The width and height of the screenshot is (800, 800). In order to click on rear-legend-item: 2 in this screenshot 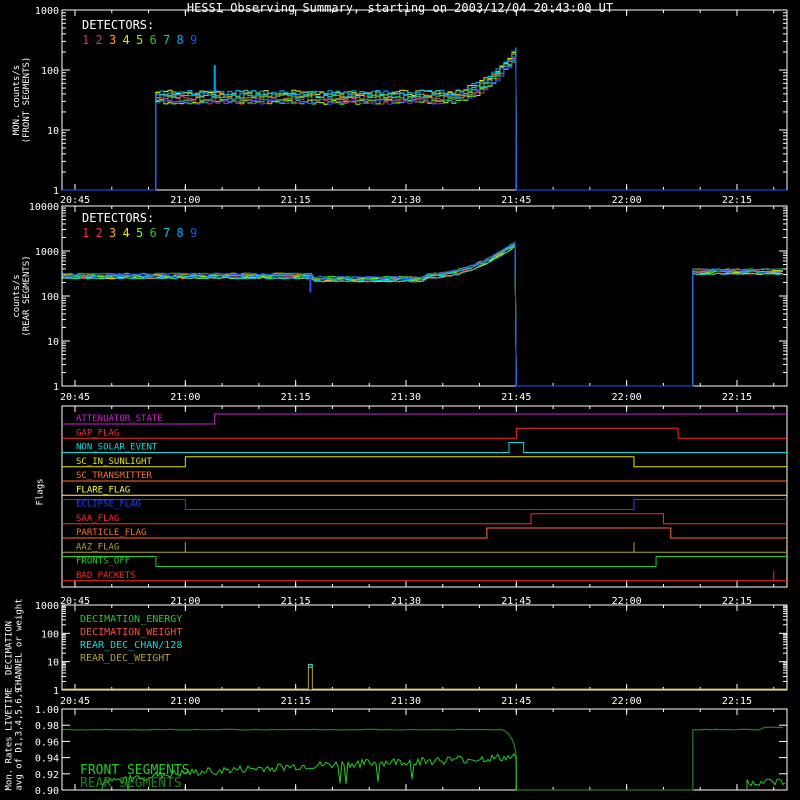, I will do `click(99, 233)`.